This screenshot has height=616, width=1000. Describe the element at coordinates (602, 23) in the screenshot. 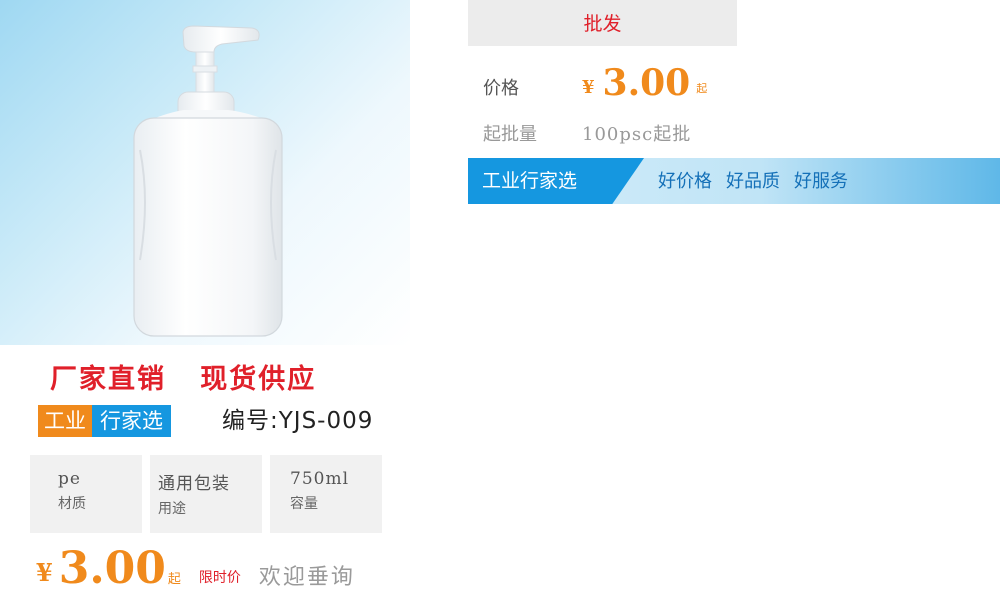

I see `tab-wholesale: 批发` at that location.